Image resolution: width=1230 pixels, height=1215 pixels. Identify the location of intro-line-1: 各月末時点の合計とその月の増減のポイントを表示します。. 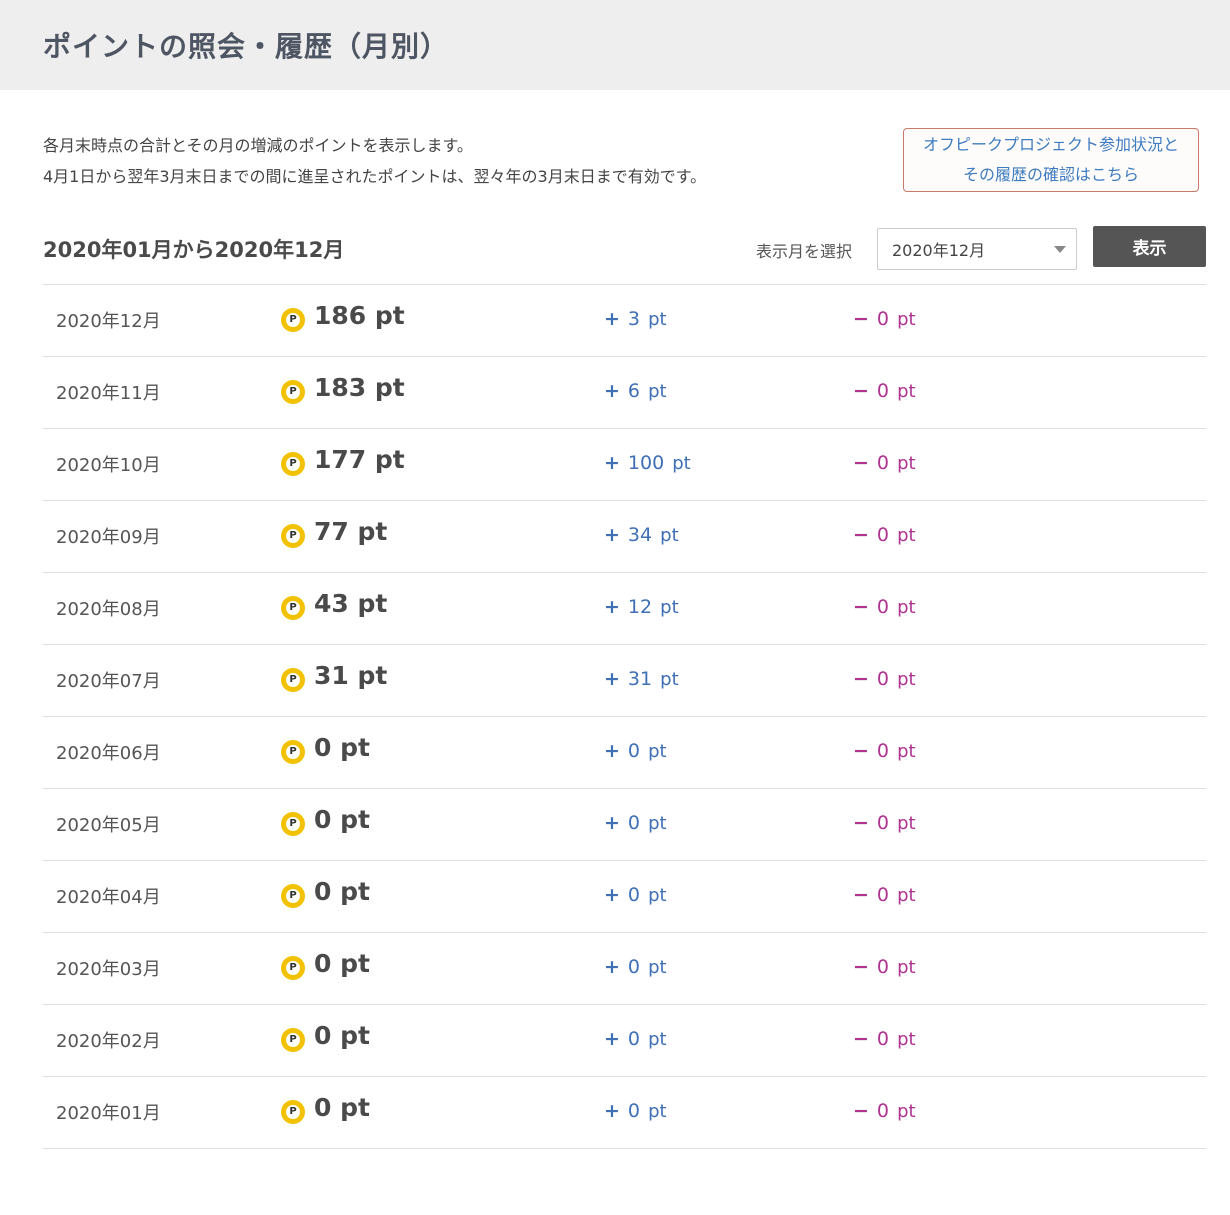
(258, 145).